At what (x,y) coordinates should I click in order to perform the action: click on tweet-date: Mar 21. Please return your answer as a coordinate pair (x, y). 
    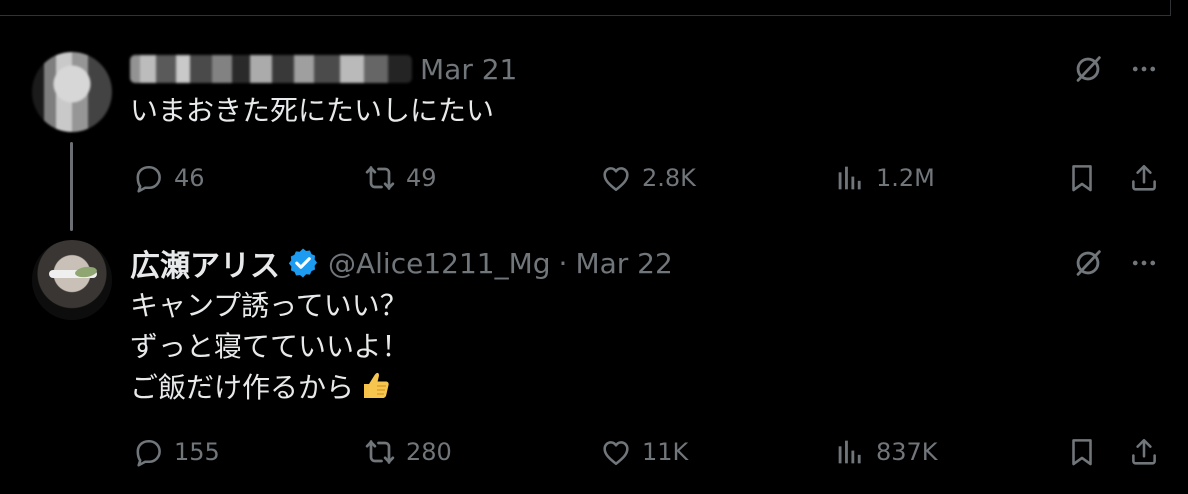
    Looking at the image, I should click on (468, 69).